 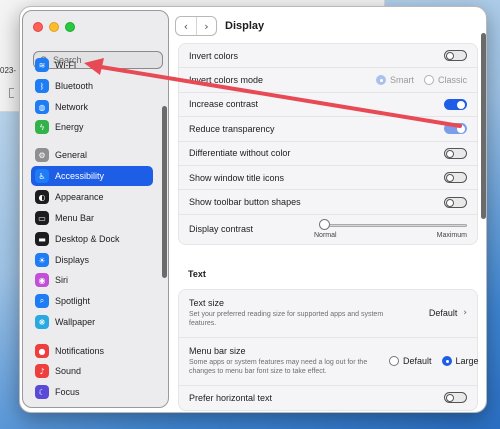 What do you see at coordinates (92, 280) in the screenshot?
I see `sidebar-item-siri: ◉ Siri` at bounding box center [92, 280].